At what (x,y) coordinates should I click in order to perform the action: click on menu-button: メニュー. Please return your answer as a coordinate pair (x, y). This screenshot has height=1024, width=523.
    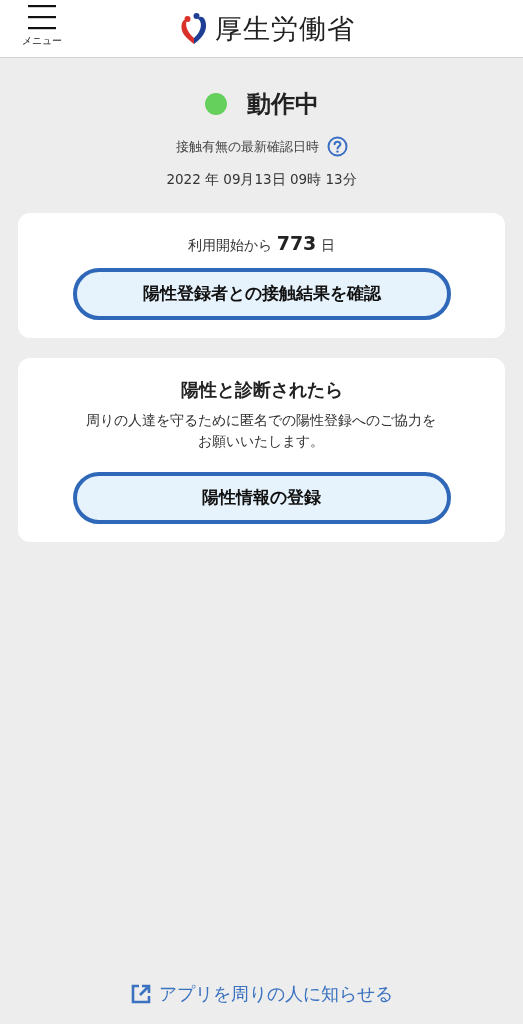
    Looking at the image, I should click on (42, 26).